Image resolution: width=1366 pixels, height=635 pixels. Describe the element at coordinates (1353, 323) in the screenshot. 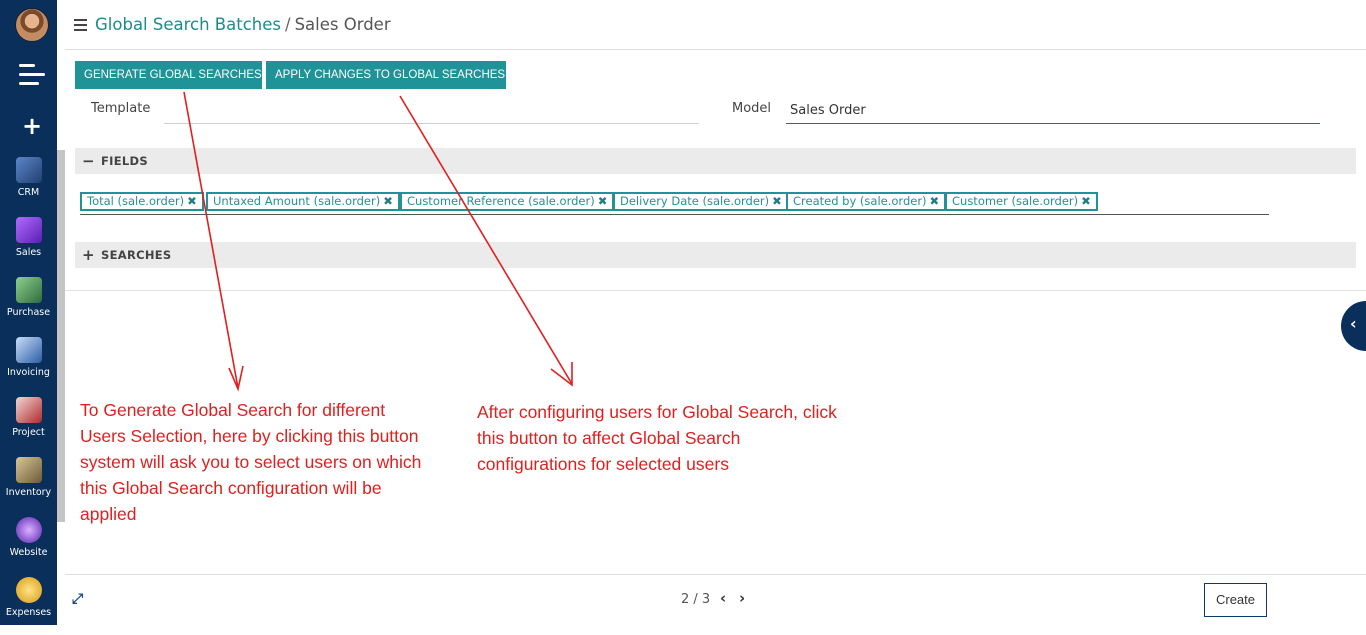

I see `chevron-left-icon: ‹` at that location.